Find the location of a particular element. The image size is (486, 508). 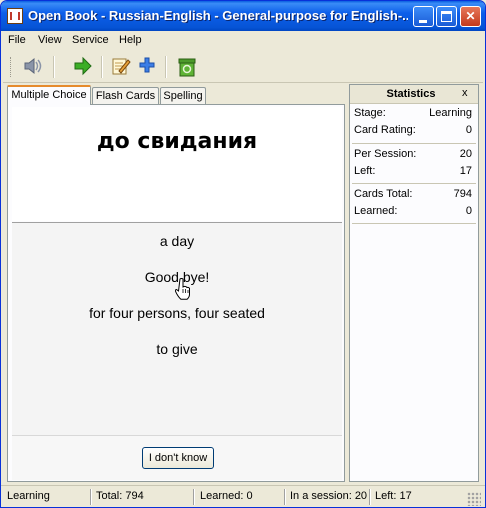

answer-button-bar: I don't know is located at coordinates (177, 457).